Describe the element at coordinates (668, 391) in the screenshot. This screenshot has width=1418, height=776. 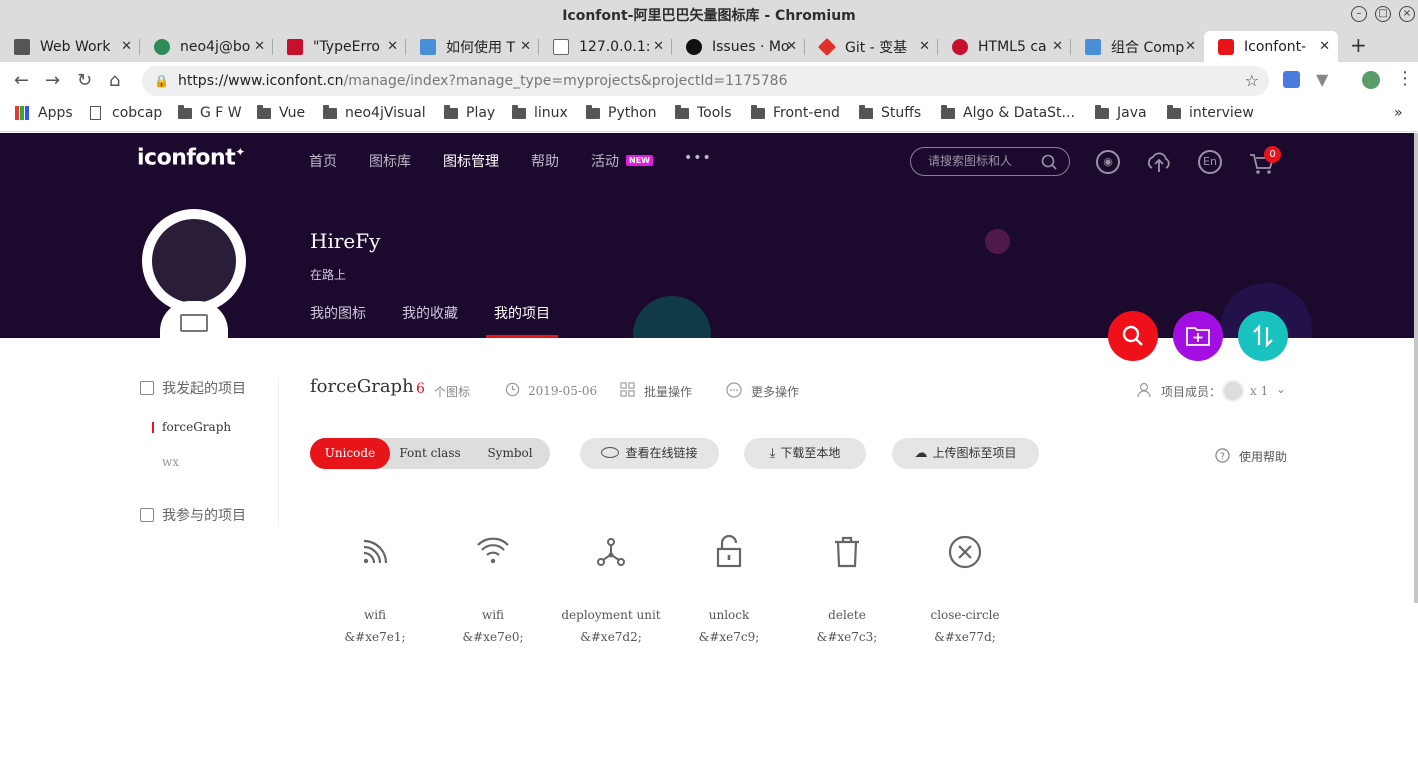
I see `batch-operation: 批量操作` at that location.